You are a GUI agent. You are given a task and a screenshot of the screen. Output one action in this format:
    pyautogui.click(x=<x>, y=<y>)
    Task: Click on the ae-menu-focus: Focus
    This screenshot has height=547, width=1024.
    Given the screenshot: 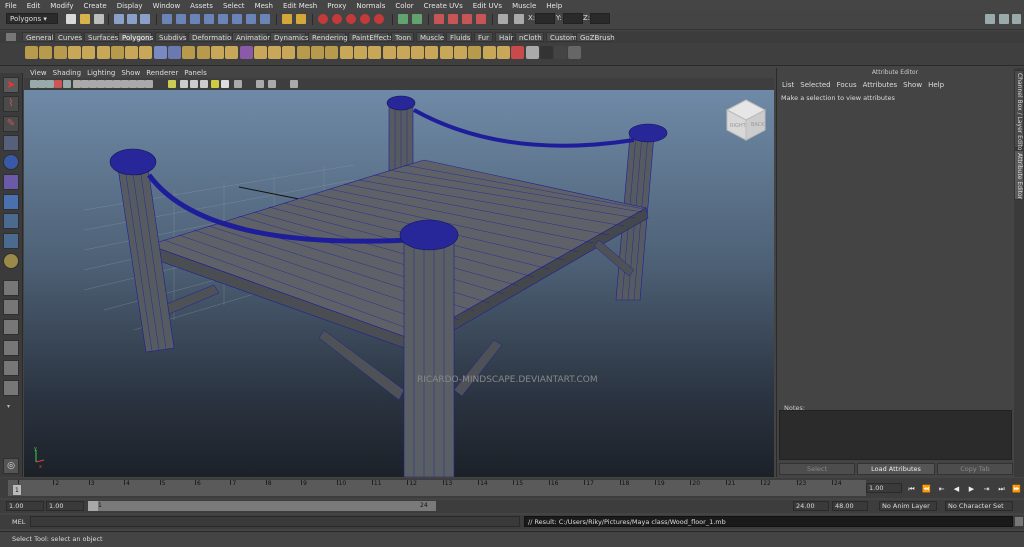 What is the action you would take?
    pyautogui.click(x=847, y=85)
    